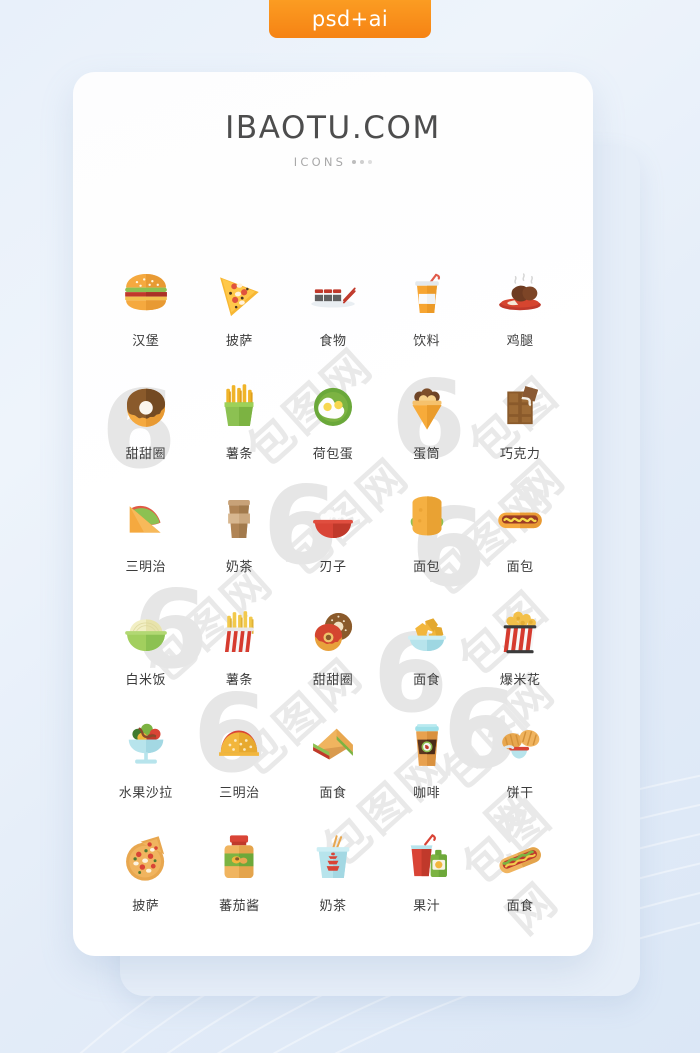  I want to click on icon-cell: 水果沙拉, so click(146, 766).